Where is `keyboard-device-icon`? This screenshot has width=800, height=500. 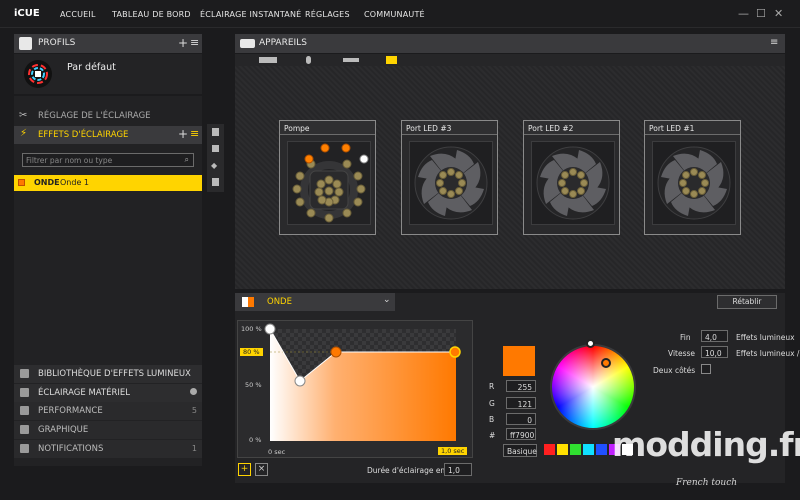 keyboard-device-icon is located at coordinates (268, 60).